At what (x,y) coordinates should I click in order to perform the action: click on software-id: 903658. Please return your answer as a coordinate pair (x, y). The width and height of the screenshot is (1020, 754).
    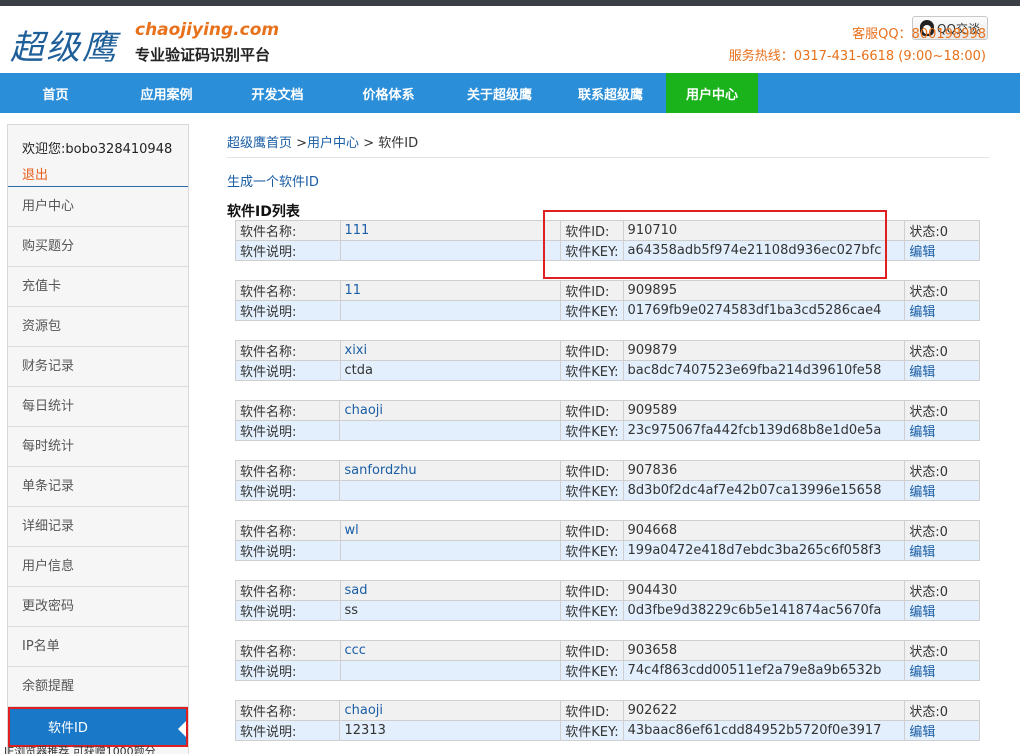
    Looking at the image, I should click on (764, 650).